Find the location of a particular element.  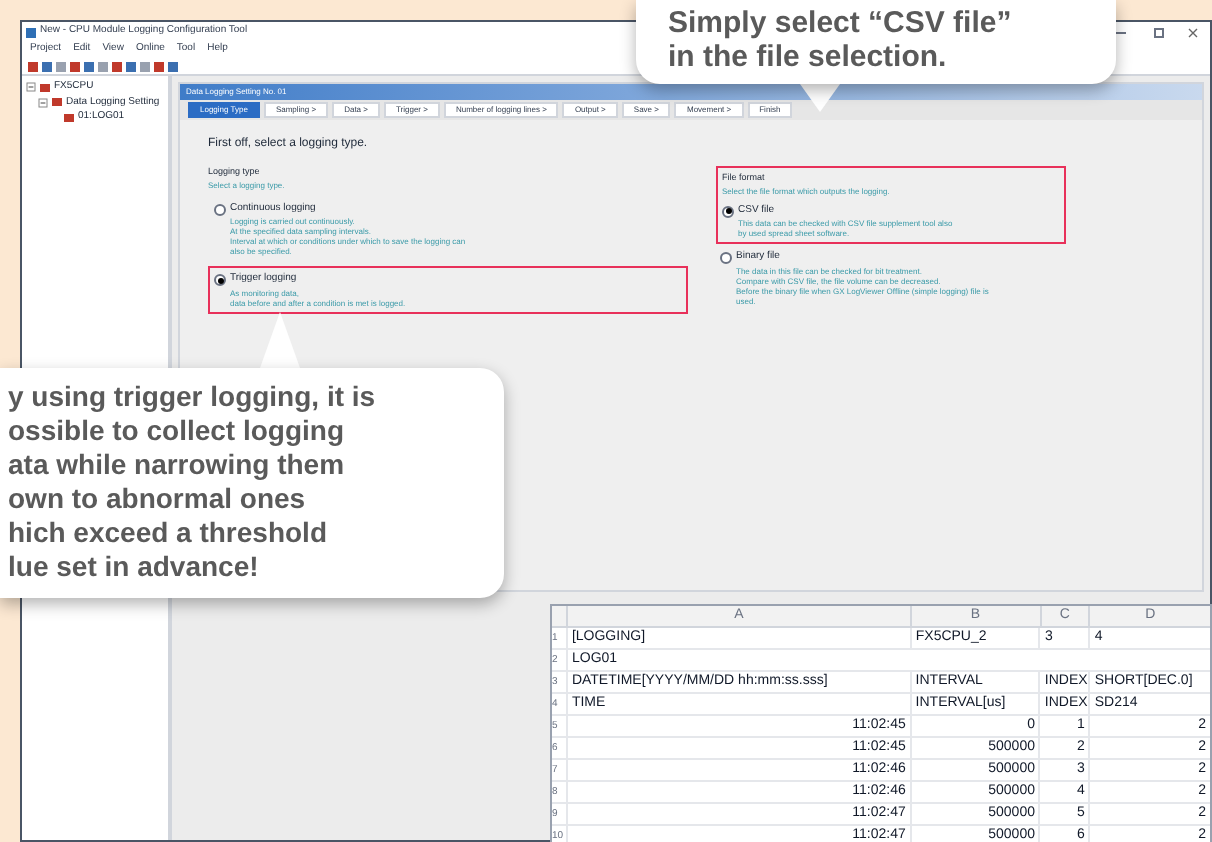

minimize-icon is located at coordinates (1121, 32).